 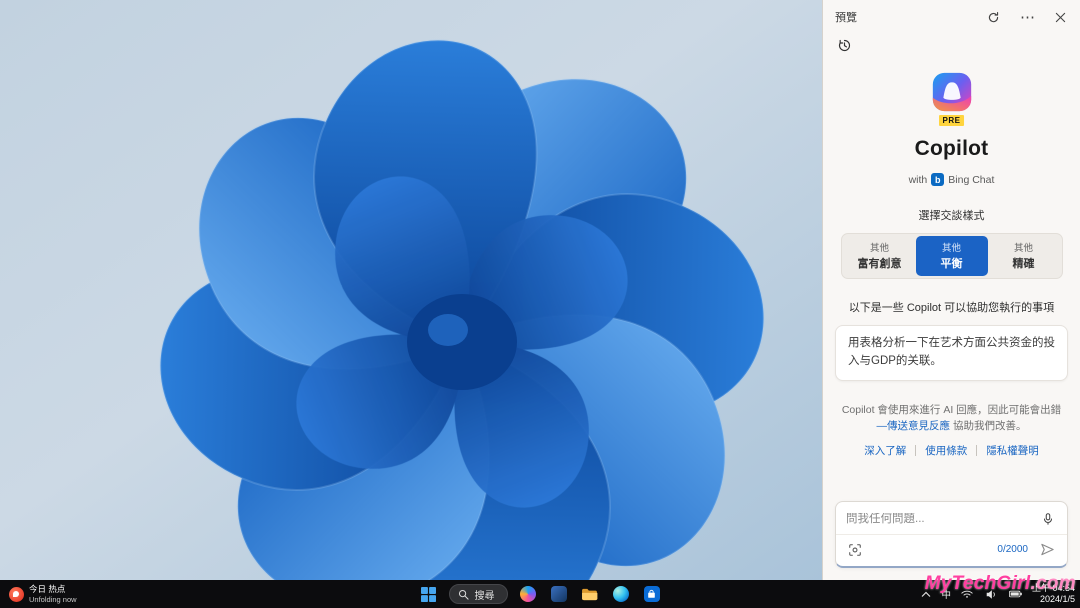 What do you see at coordinates (53, 599) in the screenshot?
I see `widget-subheadline: Unfolding now` at bounding box center [53, 599].